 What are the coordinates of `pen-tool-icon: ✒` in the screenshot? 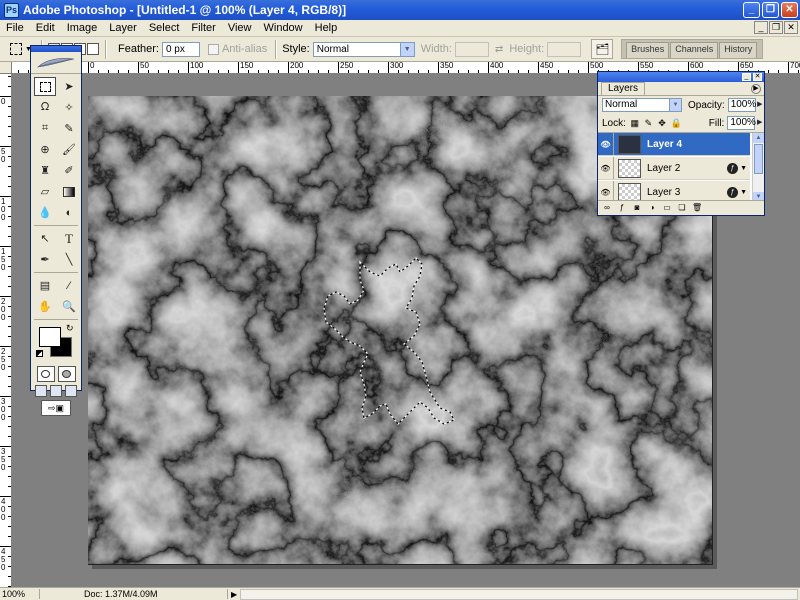 It's located at (45, 259).